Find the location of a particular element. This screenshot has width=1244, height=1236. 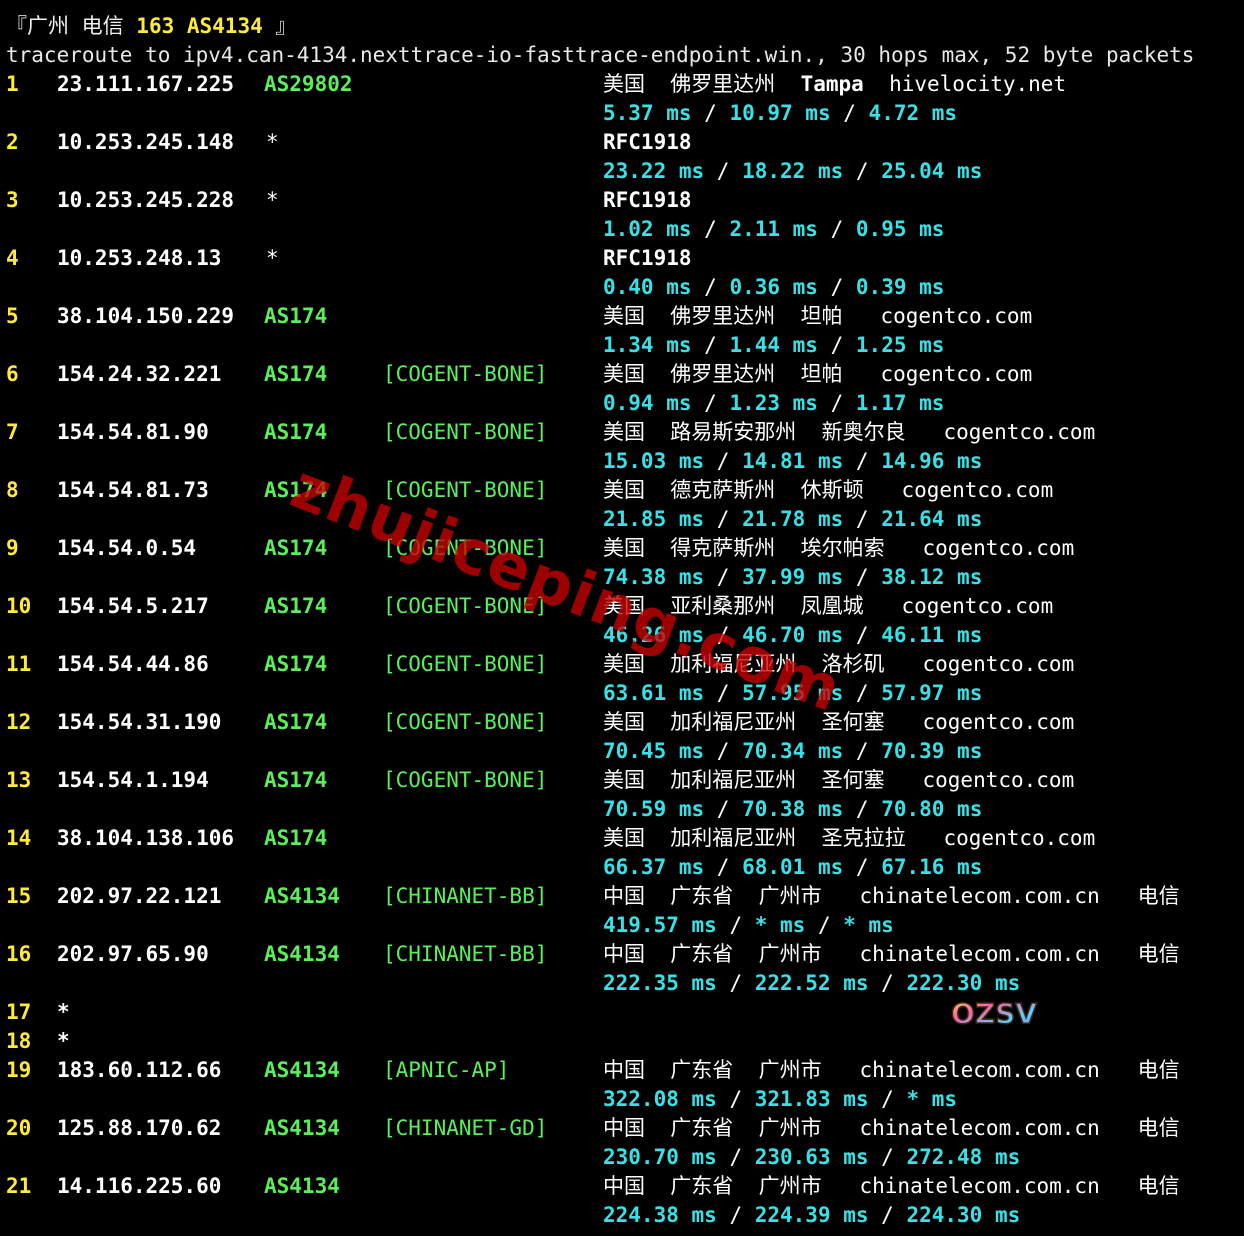

rtt-value: 46.11 ms is located at coordinates (932, 635).